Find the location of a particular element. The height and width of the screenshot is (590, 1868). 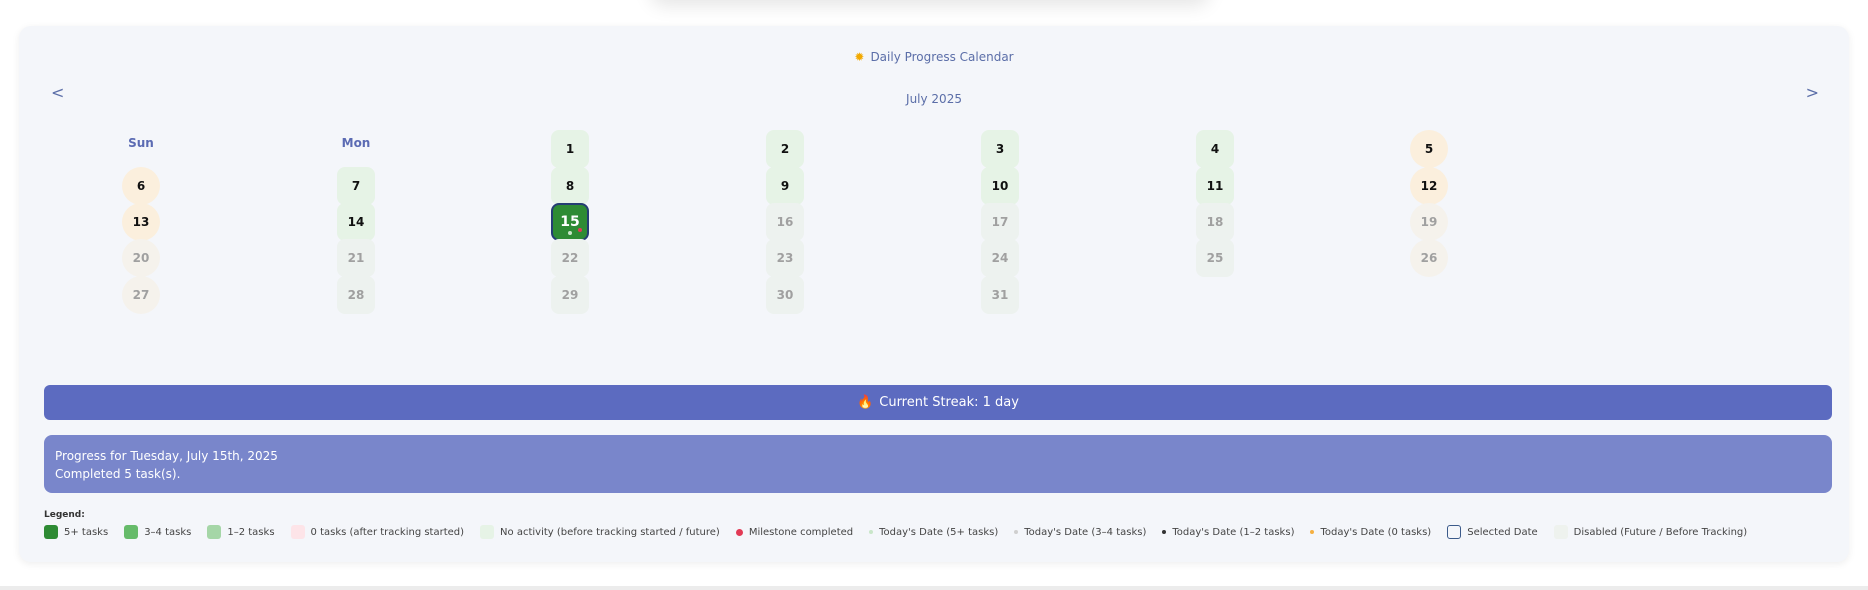

day-cell: 20 is located at coordinates (141, 258).